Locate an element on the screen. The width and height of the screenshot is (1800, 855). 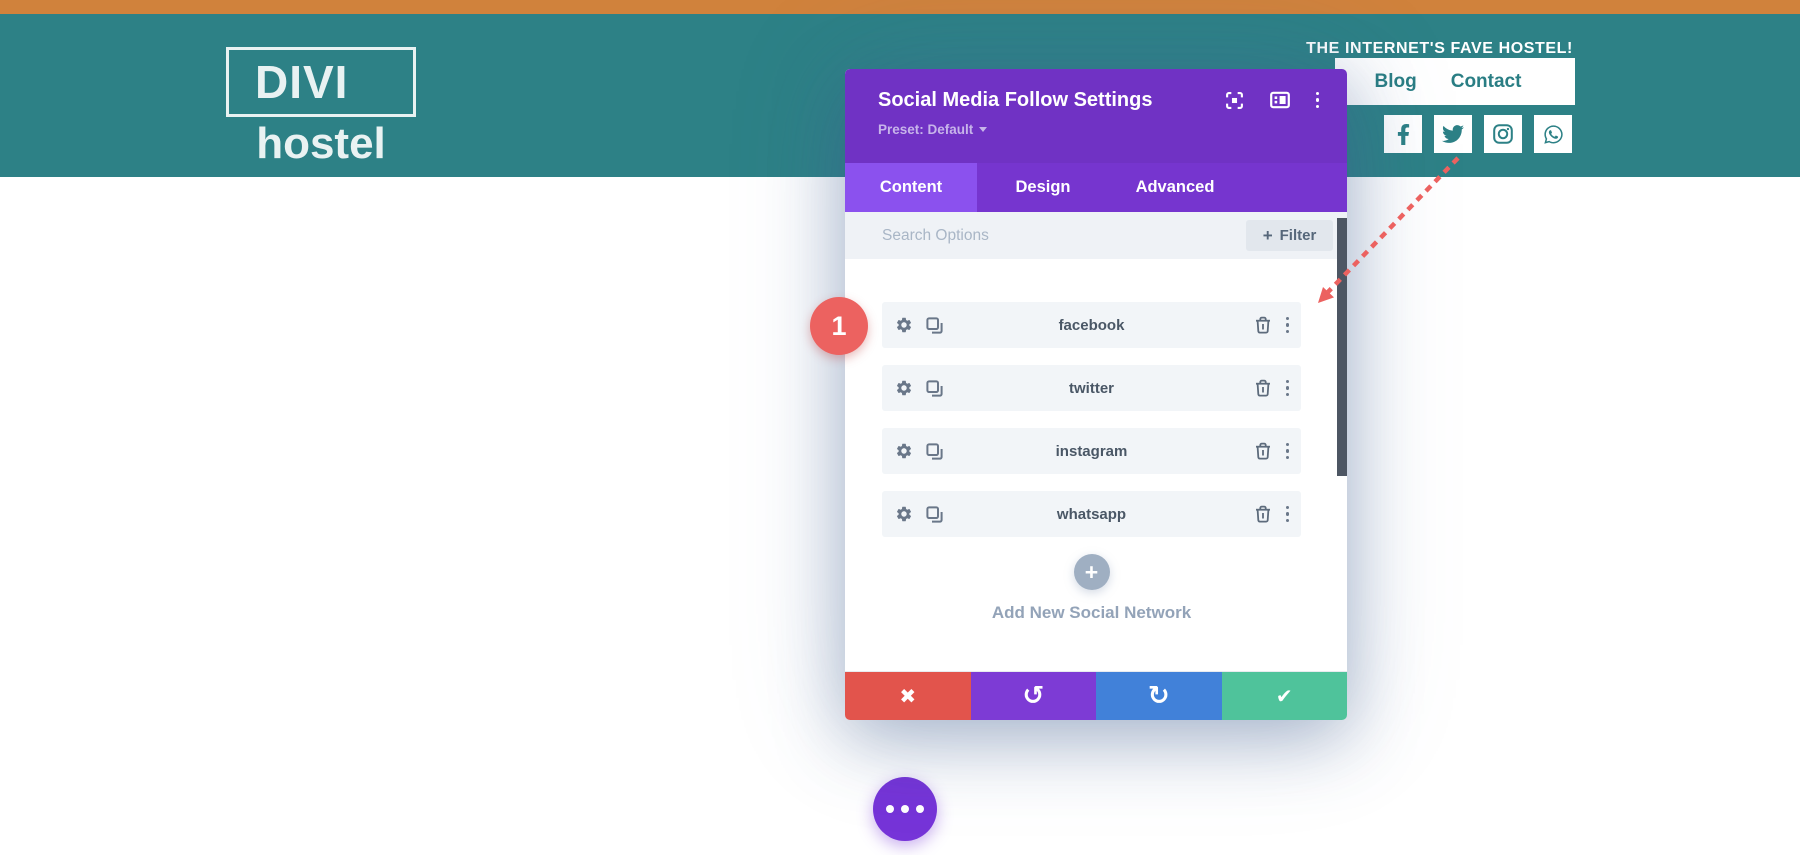
nav-link-blog: Blog is located at coordinates (1396, 82).